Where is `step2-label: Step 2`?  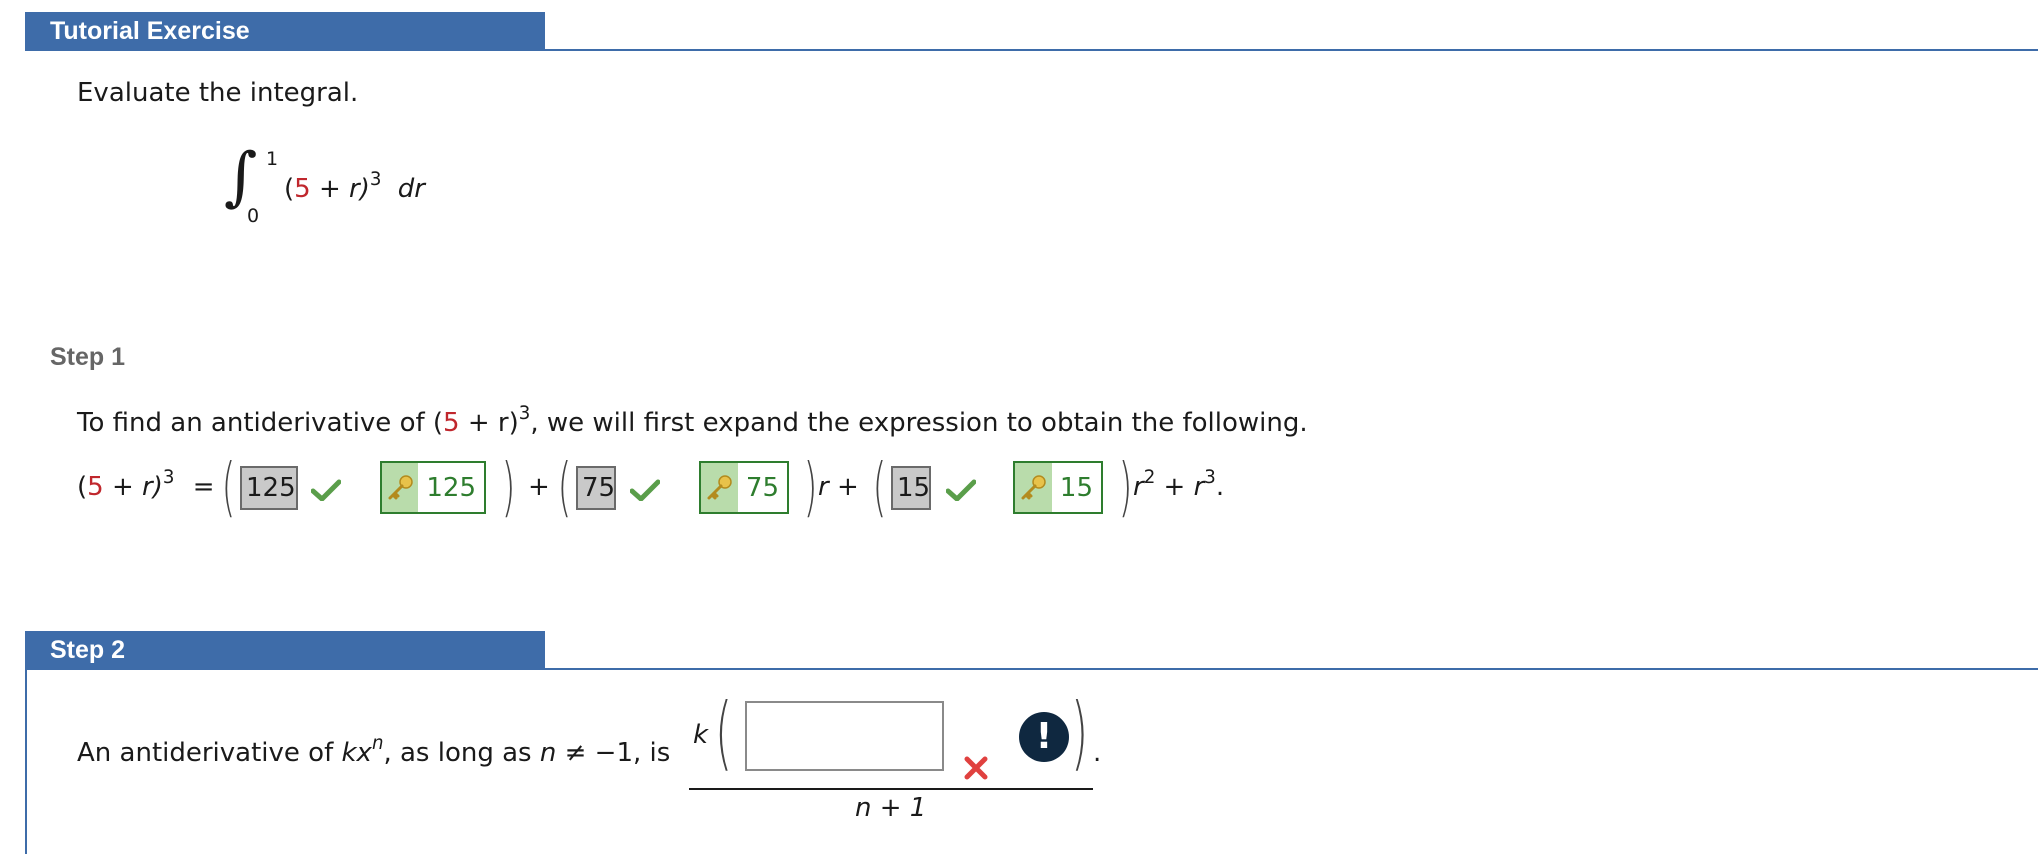 step2-label: Step 2 is located at coordinates (88, 650).